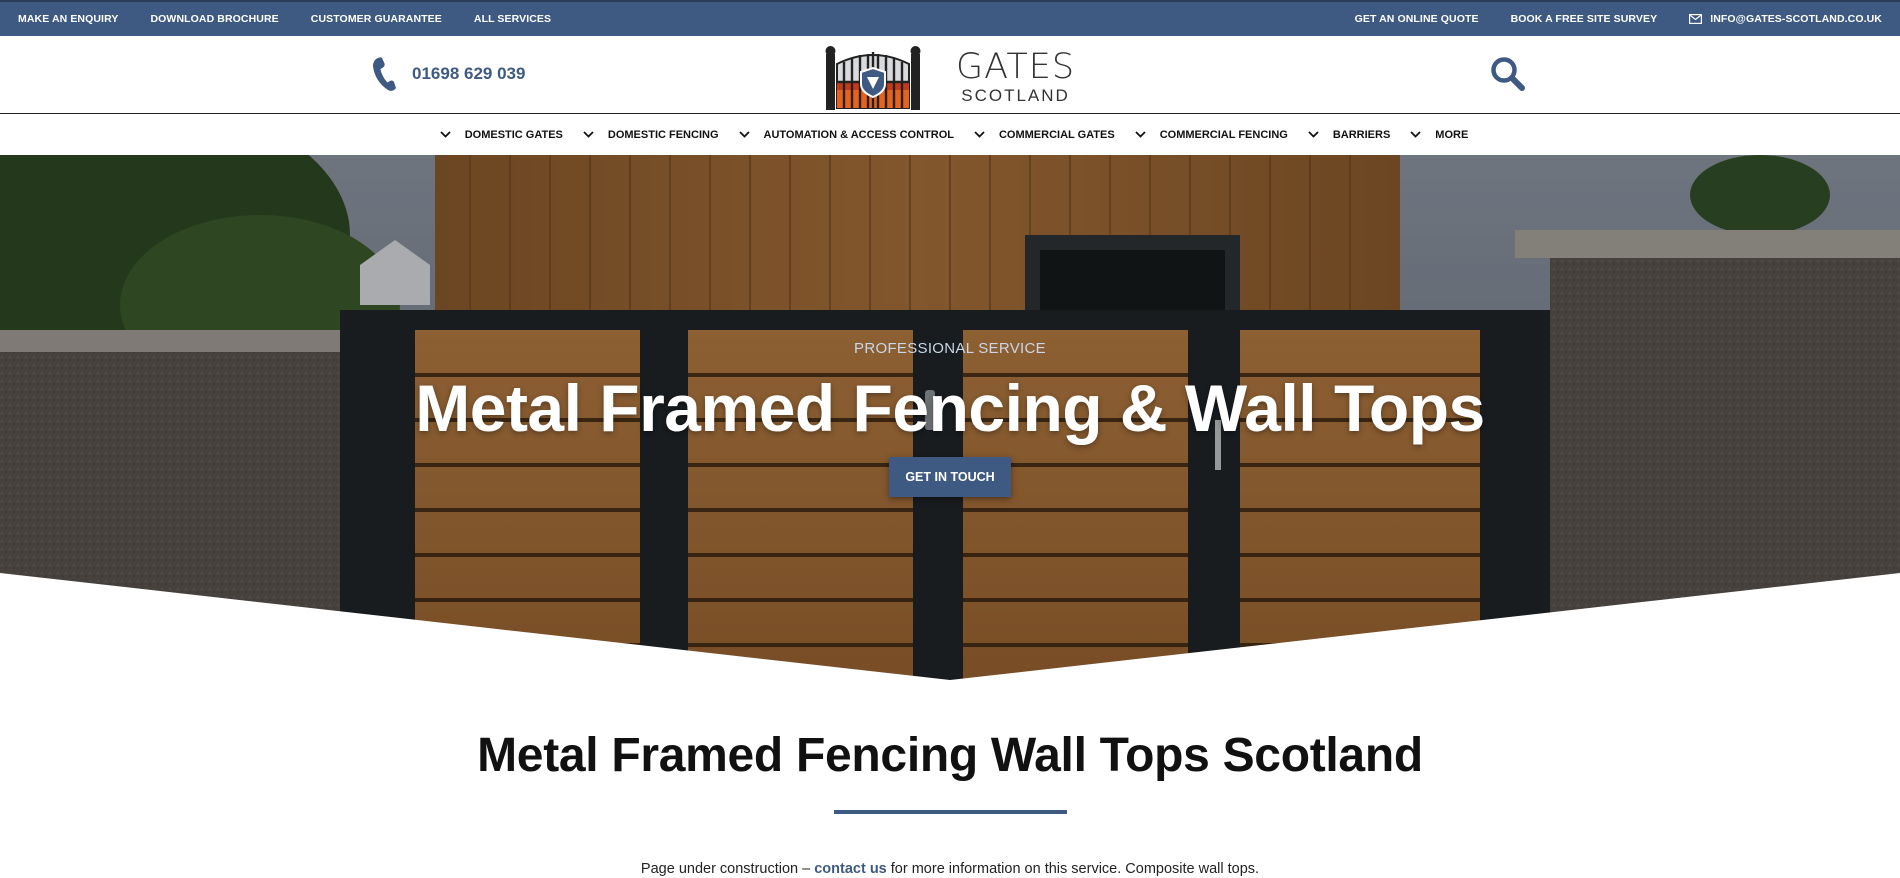  I want to click on nav-item-commercial-fencing: COMMERCIAL FENCING, so click(1211, 135).